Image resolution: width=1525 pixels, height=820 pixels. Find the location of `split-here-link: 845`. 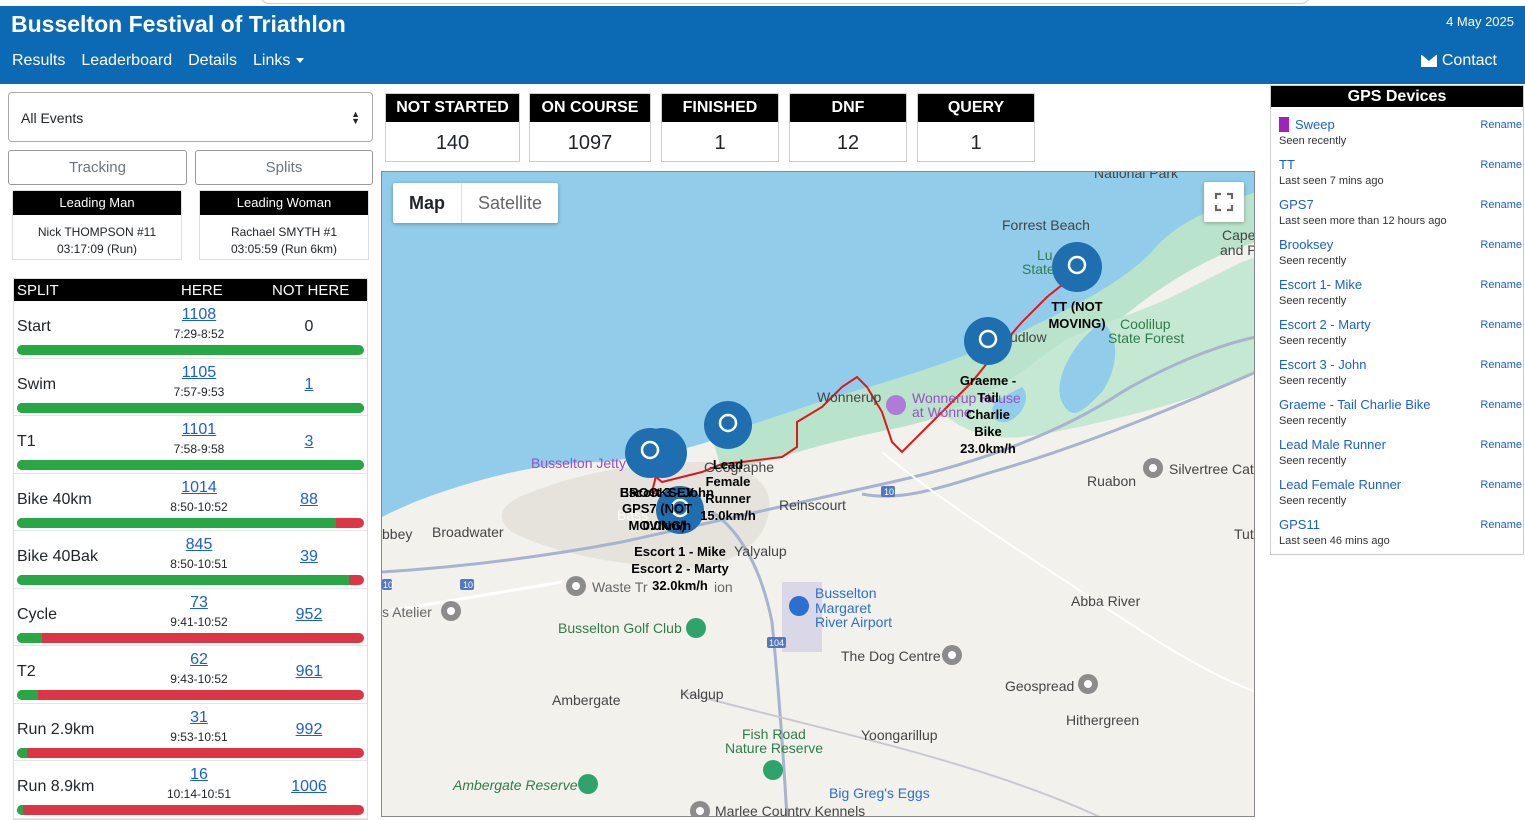

split-here-link: 845 is located at coordinates (199, 545).